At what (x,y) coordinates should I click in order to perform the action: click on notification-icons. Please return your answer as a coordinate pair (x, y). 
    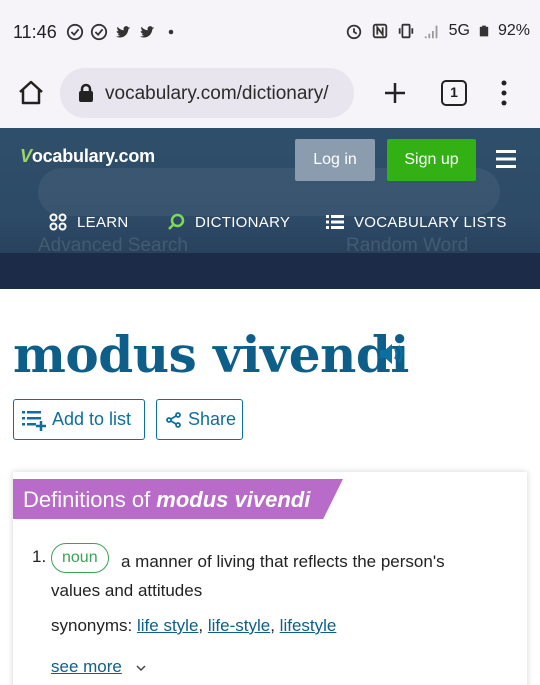
    Looking at the image, I should click on (123, 32).